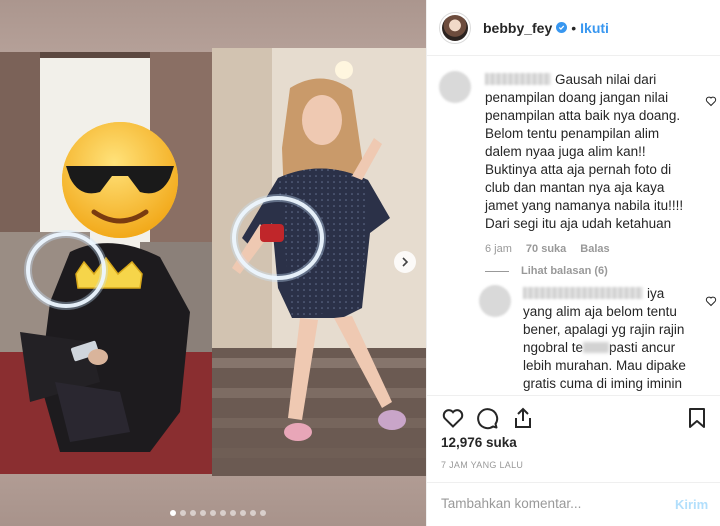 Image resolution: width=720 pixels, height=526 pixels. I want to click on comment-meta: 6 jam 70 suka Balas, so click(547, 249).